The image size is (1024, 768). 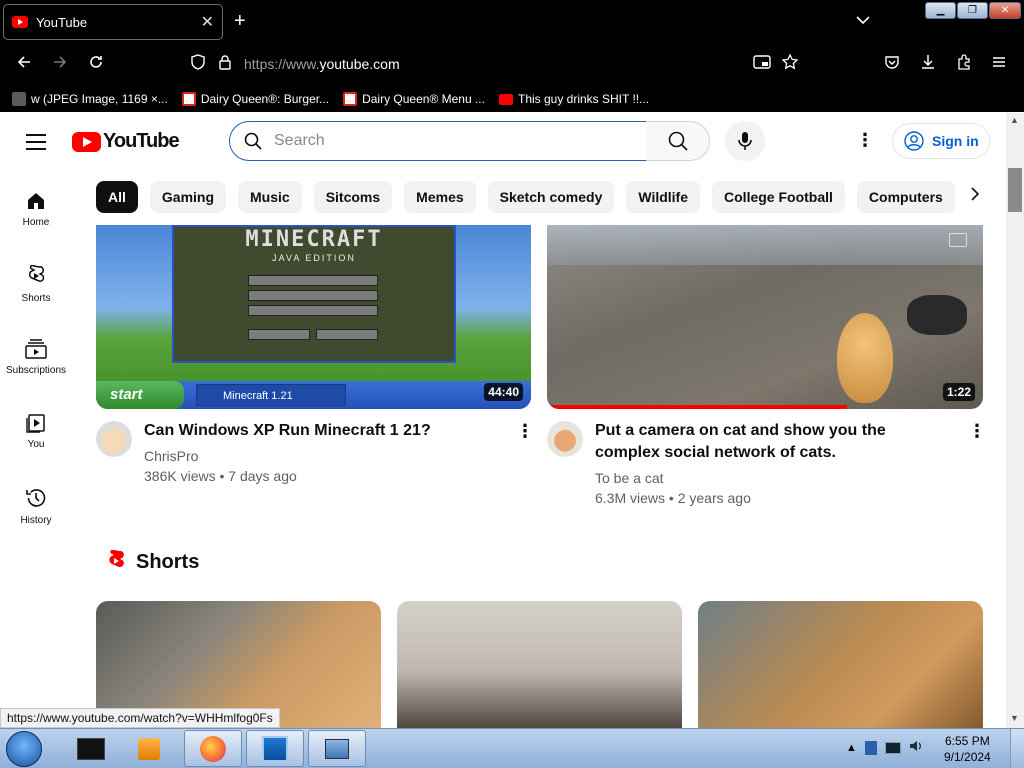 What do you see at coordinates (1014, 120) in the screenshot?
I see `scroll-up-icon: ▲` at bounding box center [1014, 120].